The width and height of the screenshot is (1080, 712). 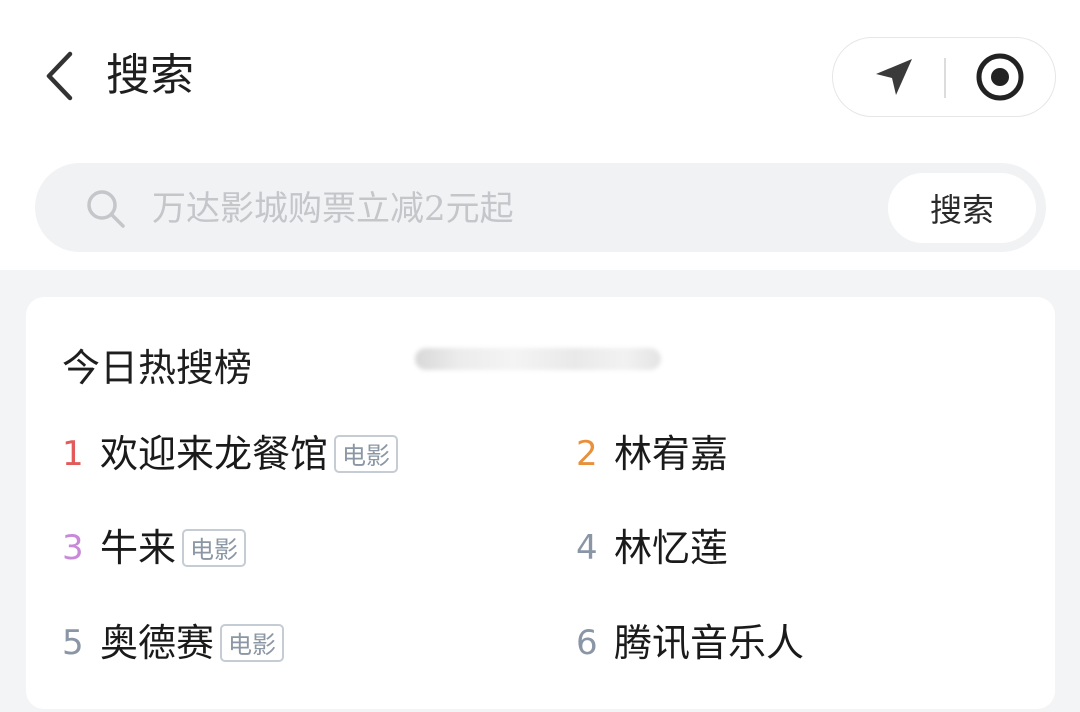 What do you see at coordinates (502, 209) in the screenshot?
I see `search-input` at bounding box center [502, 209].